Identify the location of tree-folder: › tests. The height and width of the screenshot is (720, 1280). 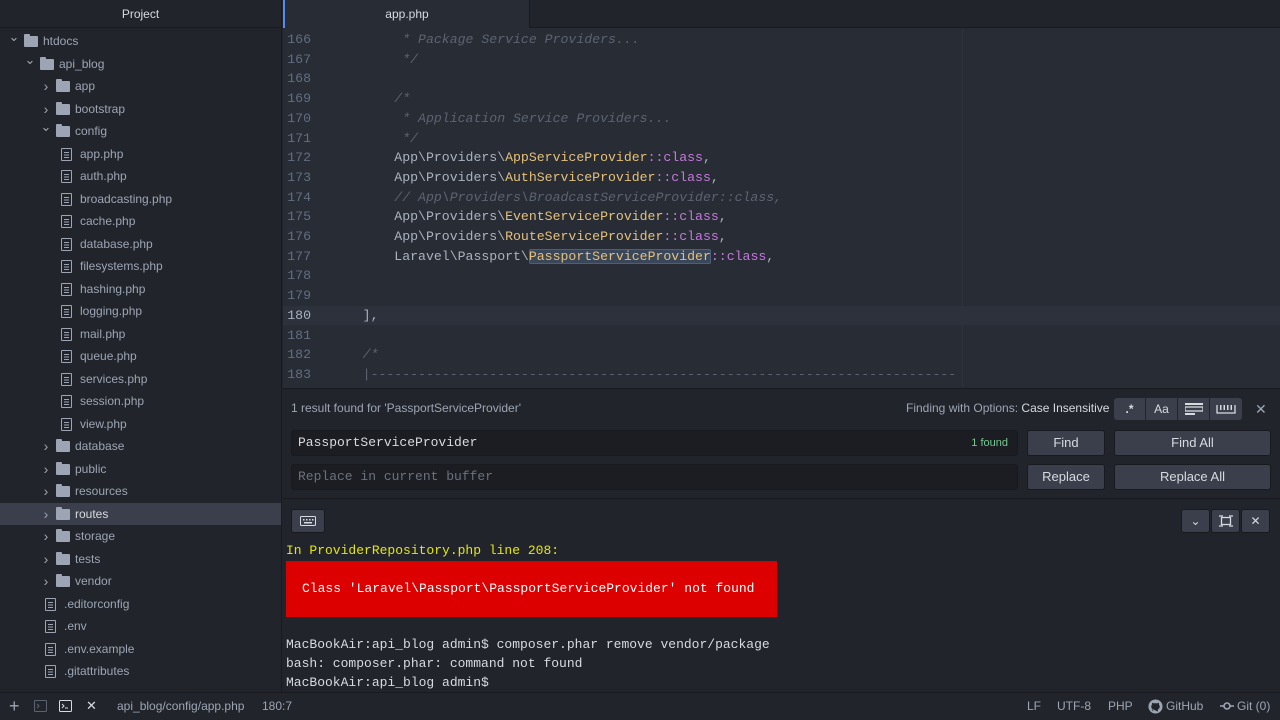
(140, 559).